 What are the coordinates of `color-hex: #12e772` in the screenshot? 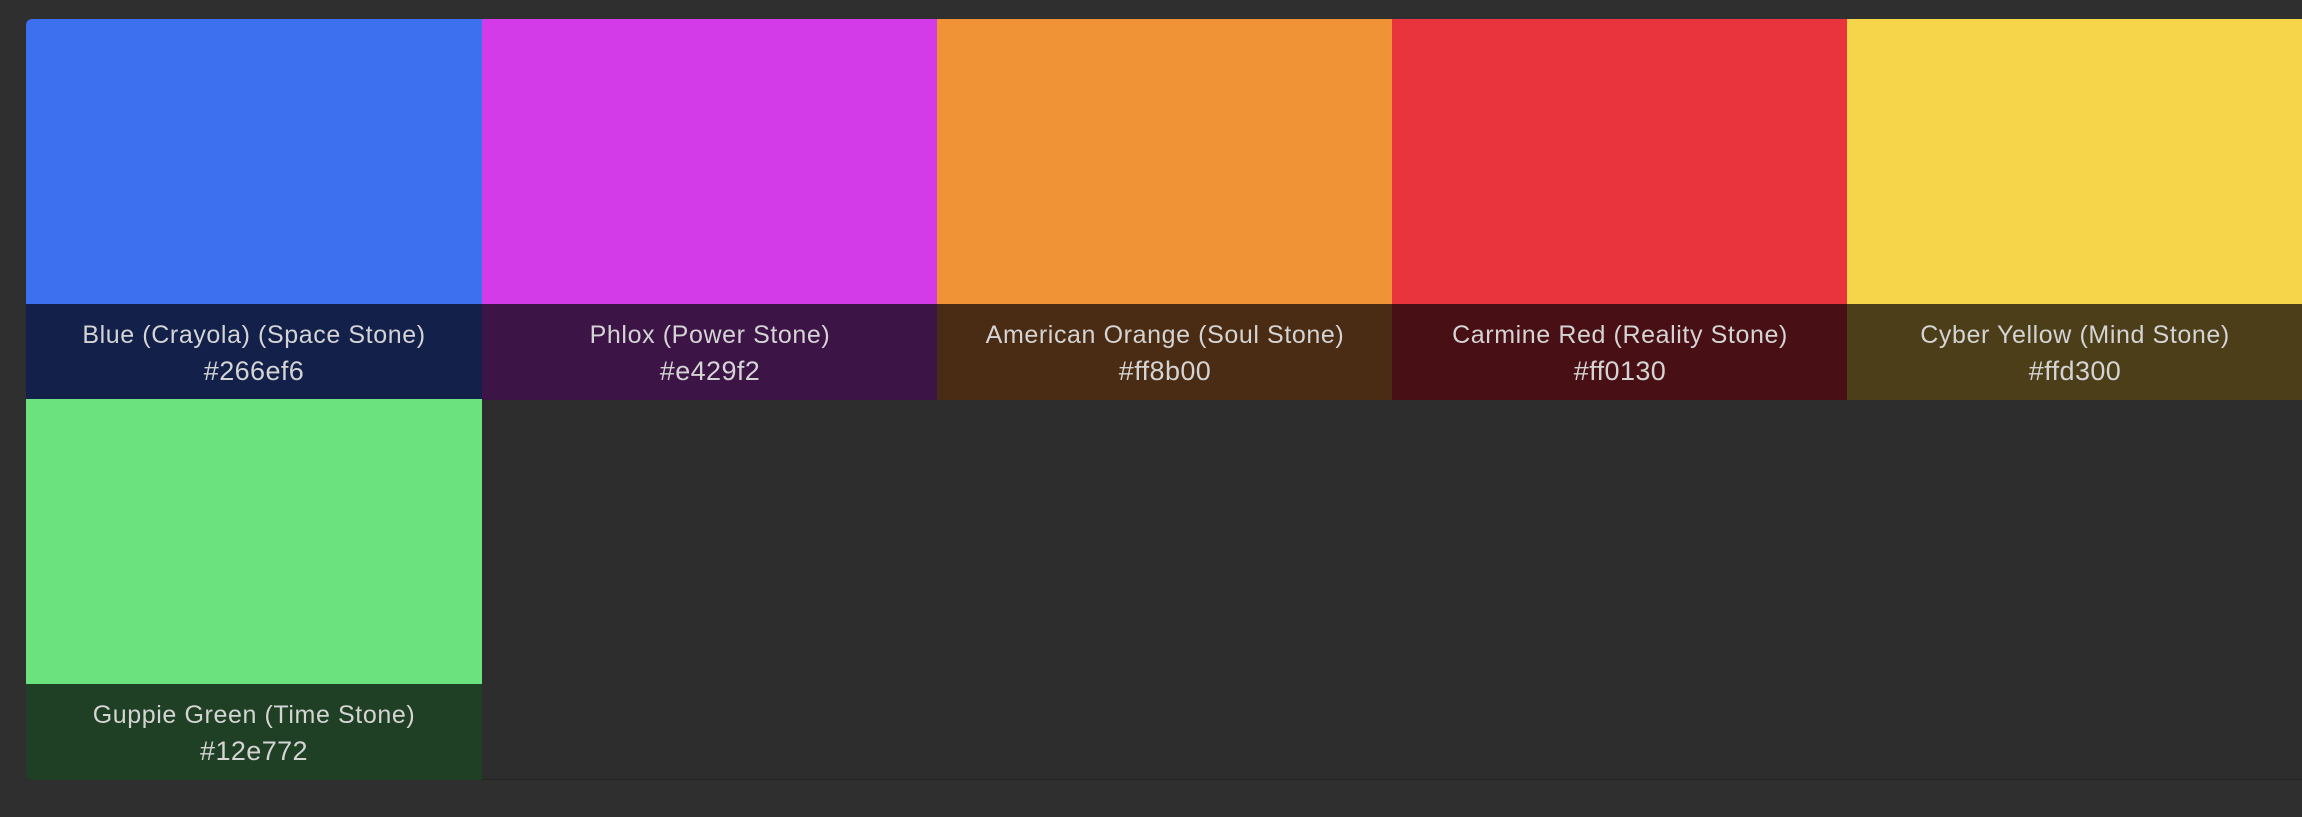 It's located at (254, 751).